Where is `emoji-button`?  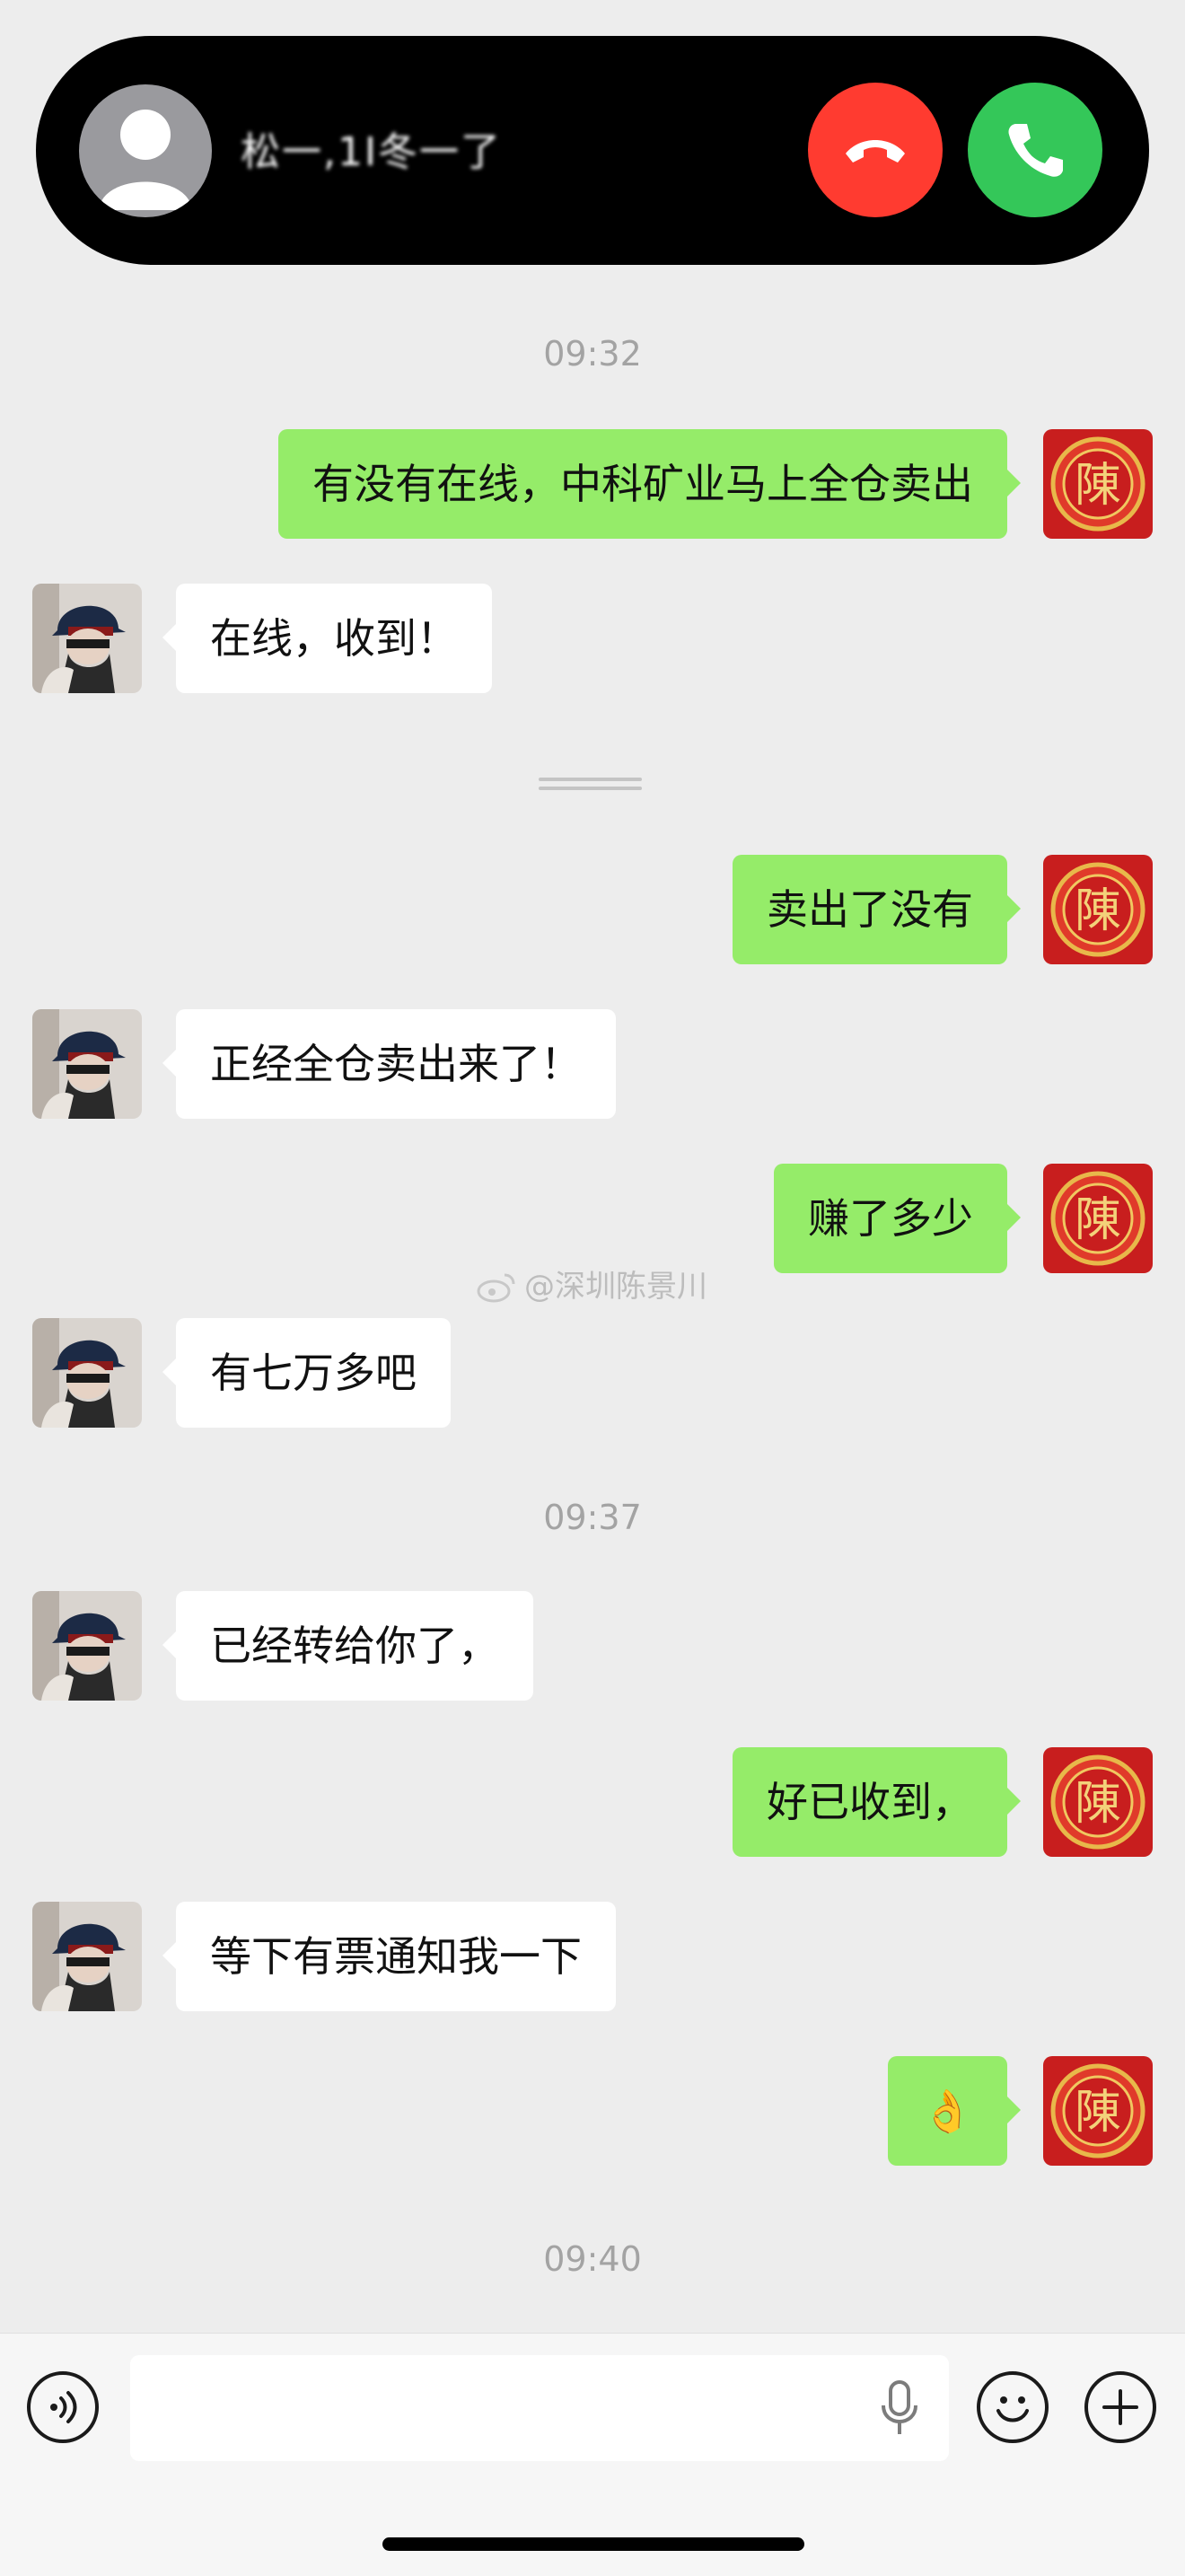 emoji-button is located at coordinates (1013, 2407).